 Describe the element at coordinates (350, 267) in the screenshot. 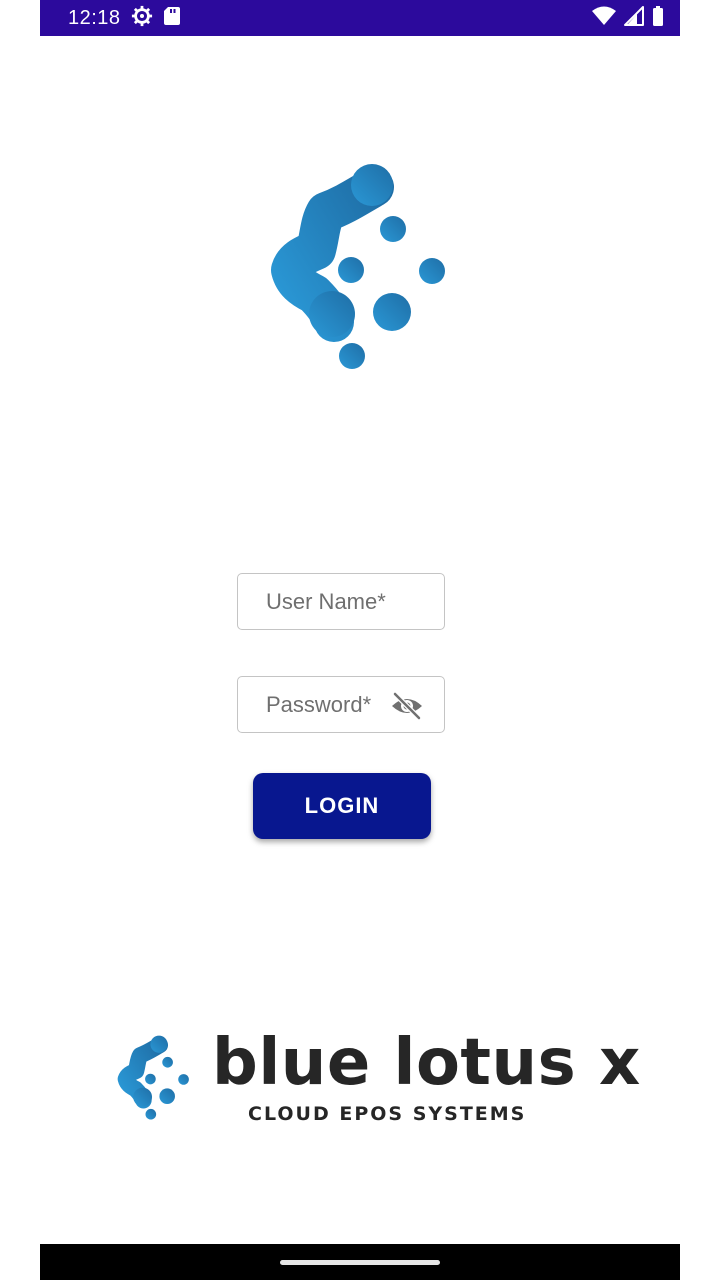

I see `app-logo-icon` at that location.